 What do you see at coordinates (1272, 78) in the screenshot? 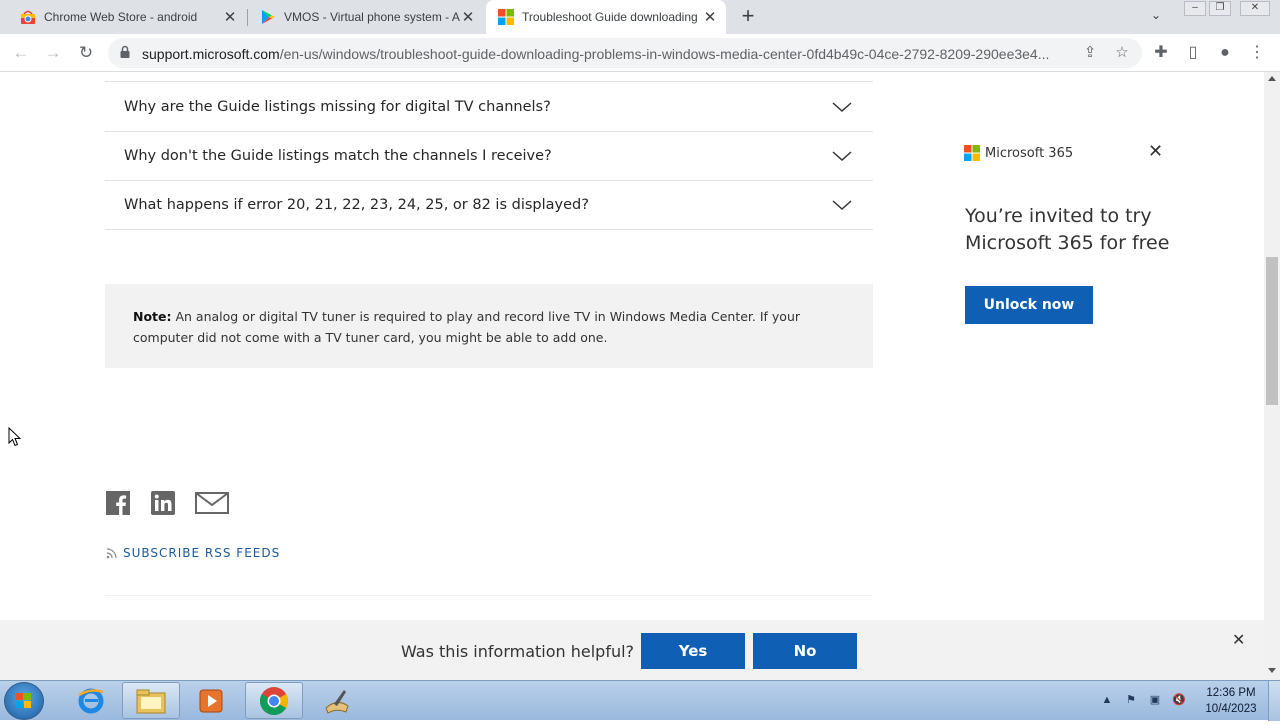
I see `scroll-up-icon` at bounding box center [1272, 78].